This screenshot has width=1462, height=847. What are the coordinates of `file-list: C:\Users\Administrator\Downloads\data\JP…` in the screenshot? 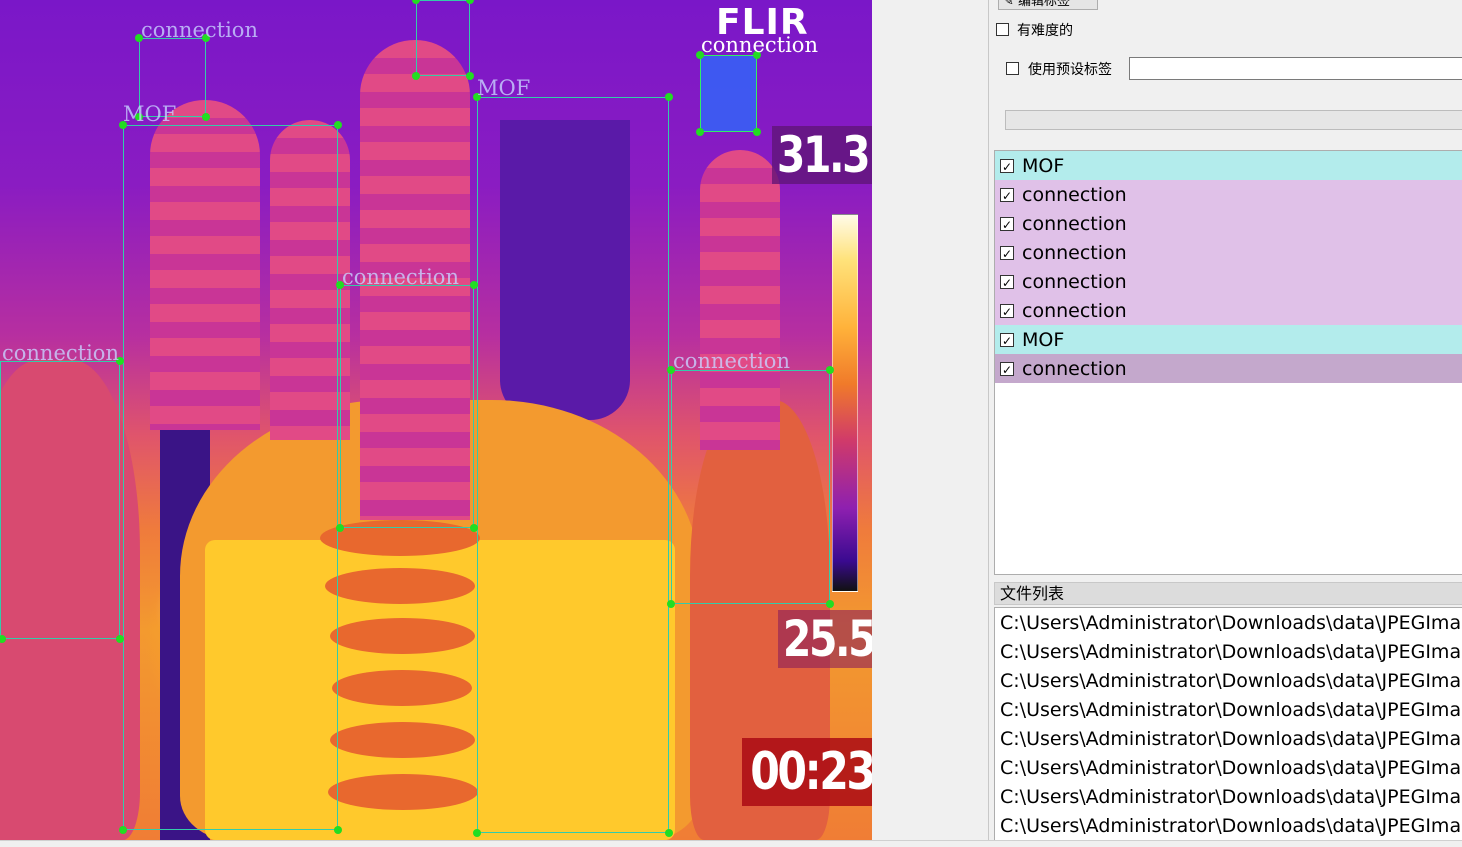 It's located at (1228, 725).